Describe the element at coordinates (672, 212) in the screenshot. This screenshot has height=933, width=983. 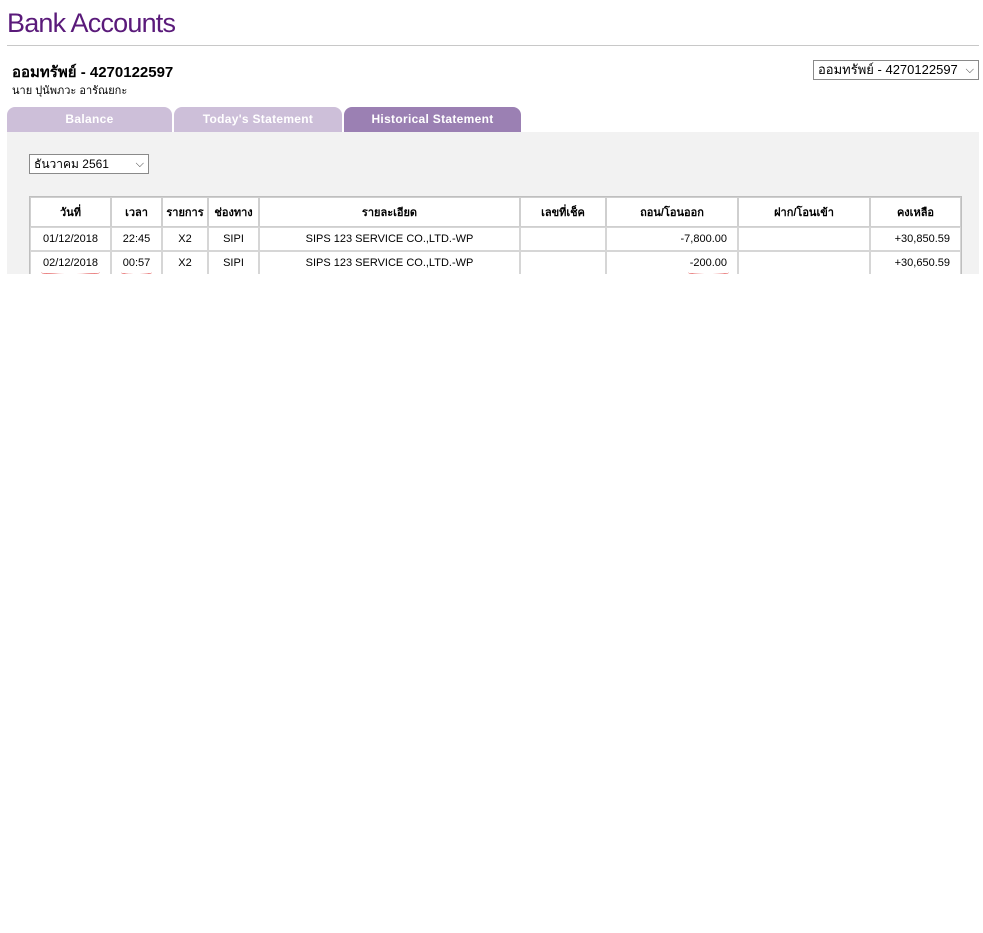
I see `col-header-withdraw: ถอน/โอนออก` at that location.